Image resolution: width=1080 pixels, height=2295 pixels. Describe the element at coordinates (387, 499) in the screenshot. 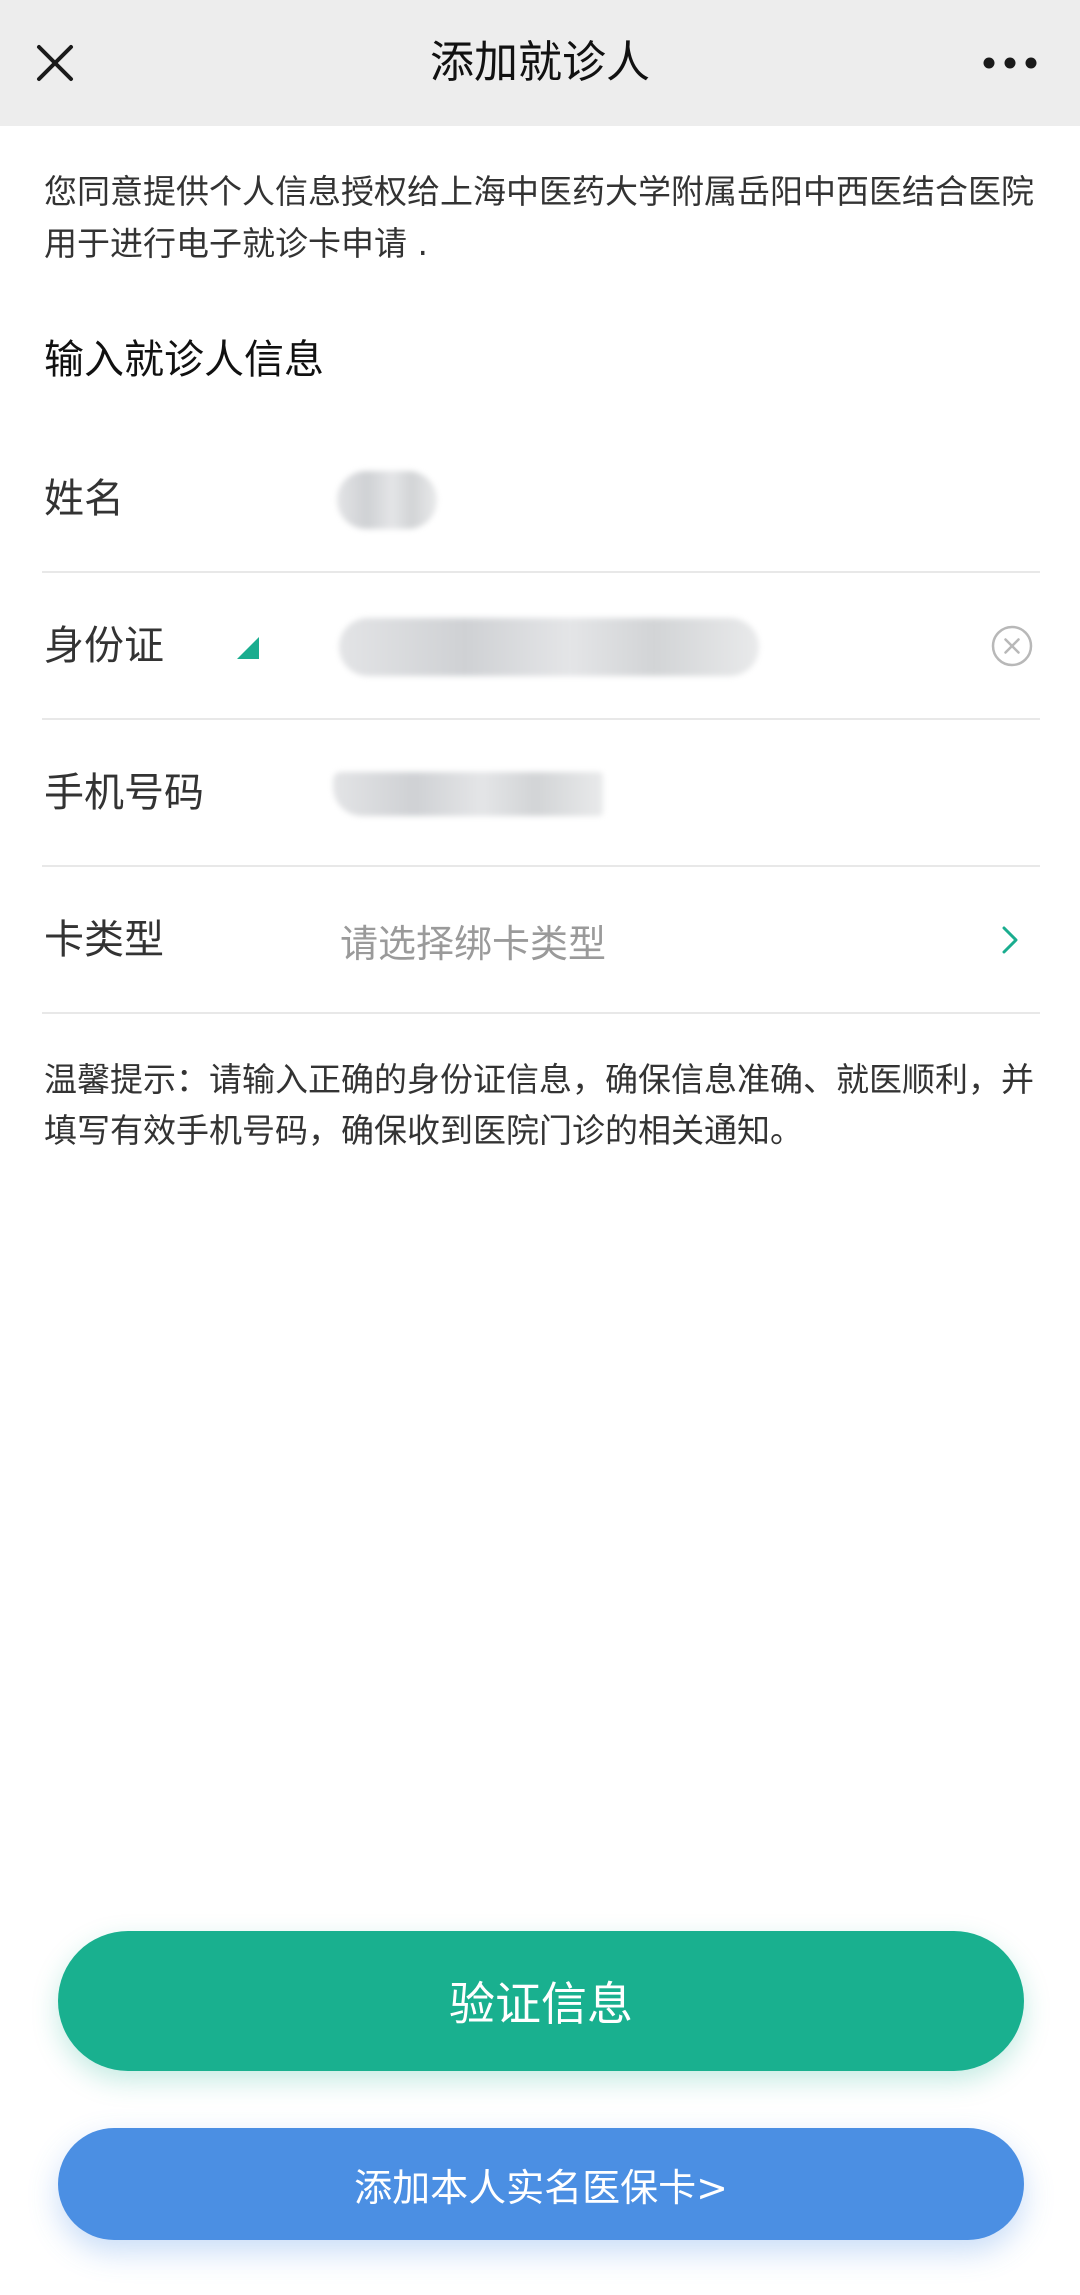

I see `redacted-name-value` at that location.